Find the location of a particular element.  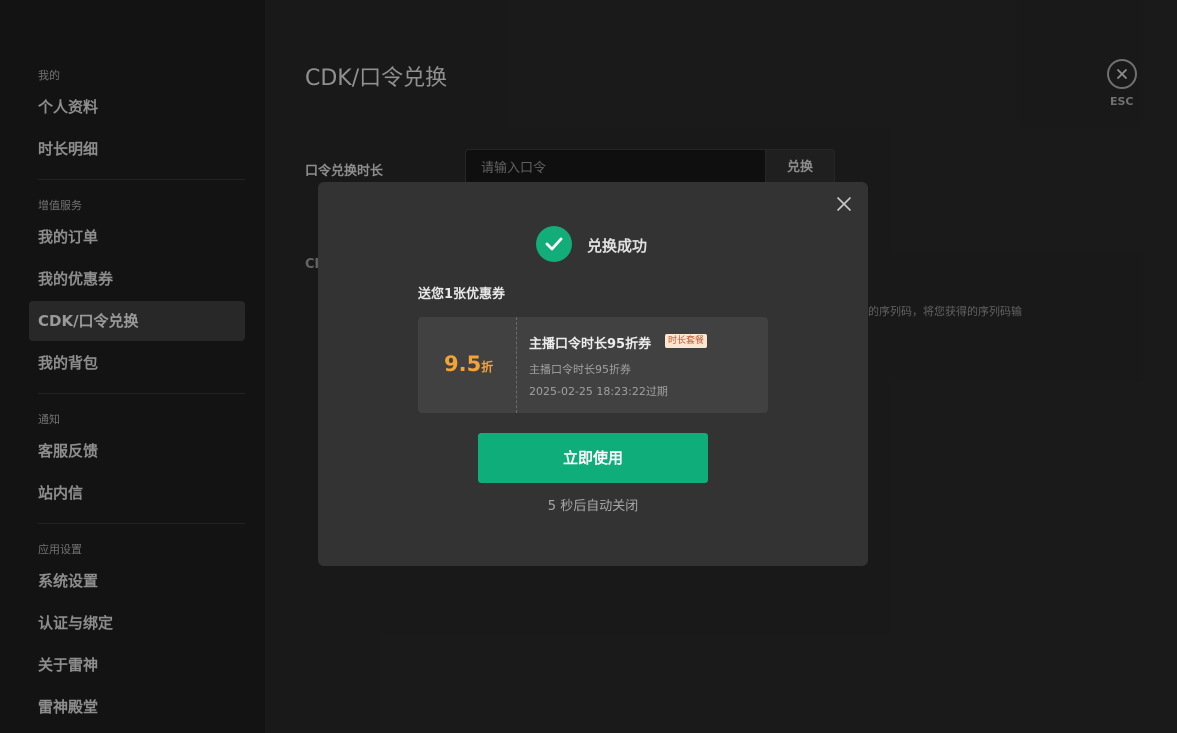

discount-value: 9.5 is located at coordinates (463, 364).